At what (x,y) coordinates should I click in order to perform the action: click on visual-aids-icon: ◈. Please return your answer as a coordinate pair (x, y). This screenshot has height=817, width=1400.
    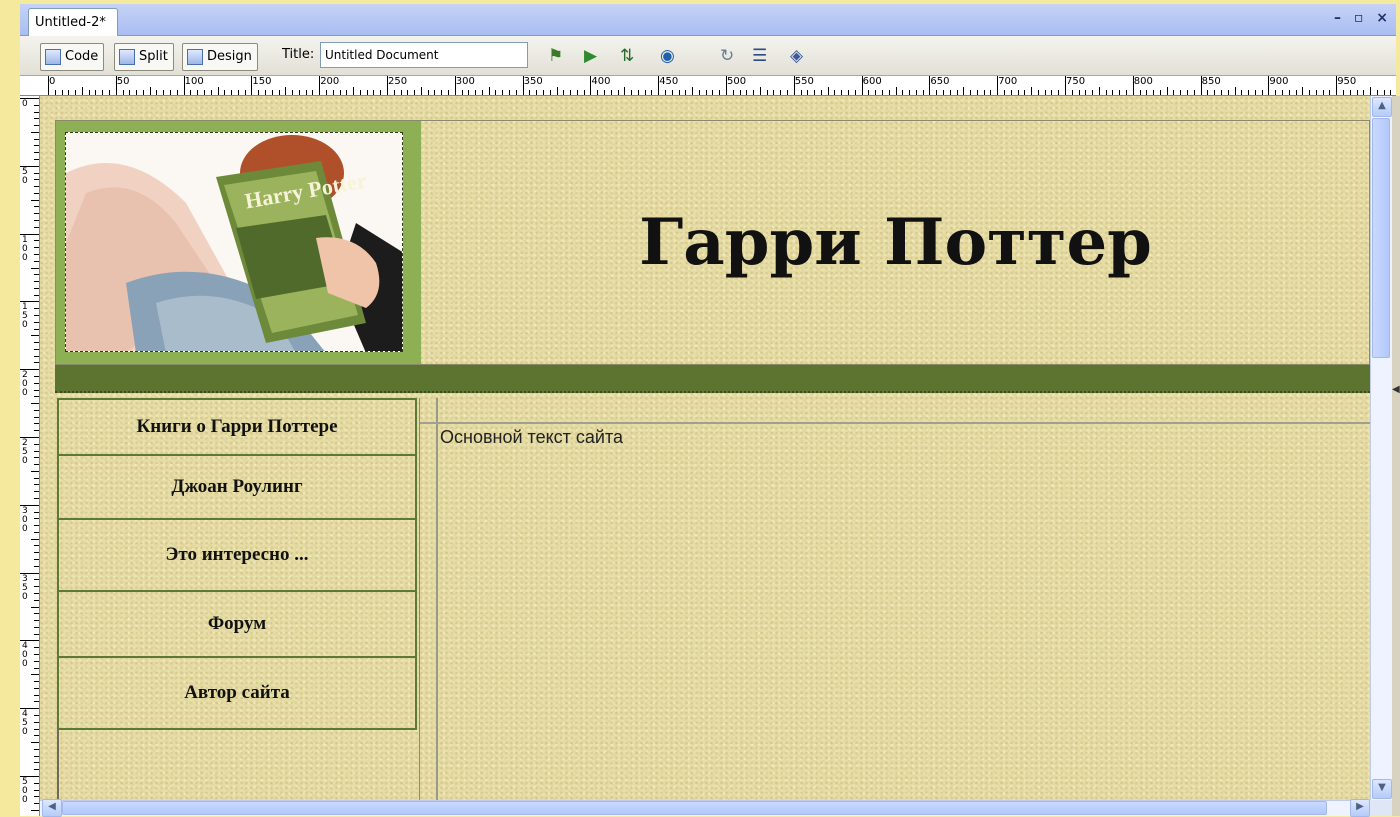
    Looking at the image, I should click on (796, 56).